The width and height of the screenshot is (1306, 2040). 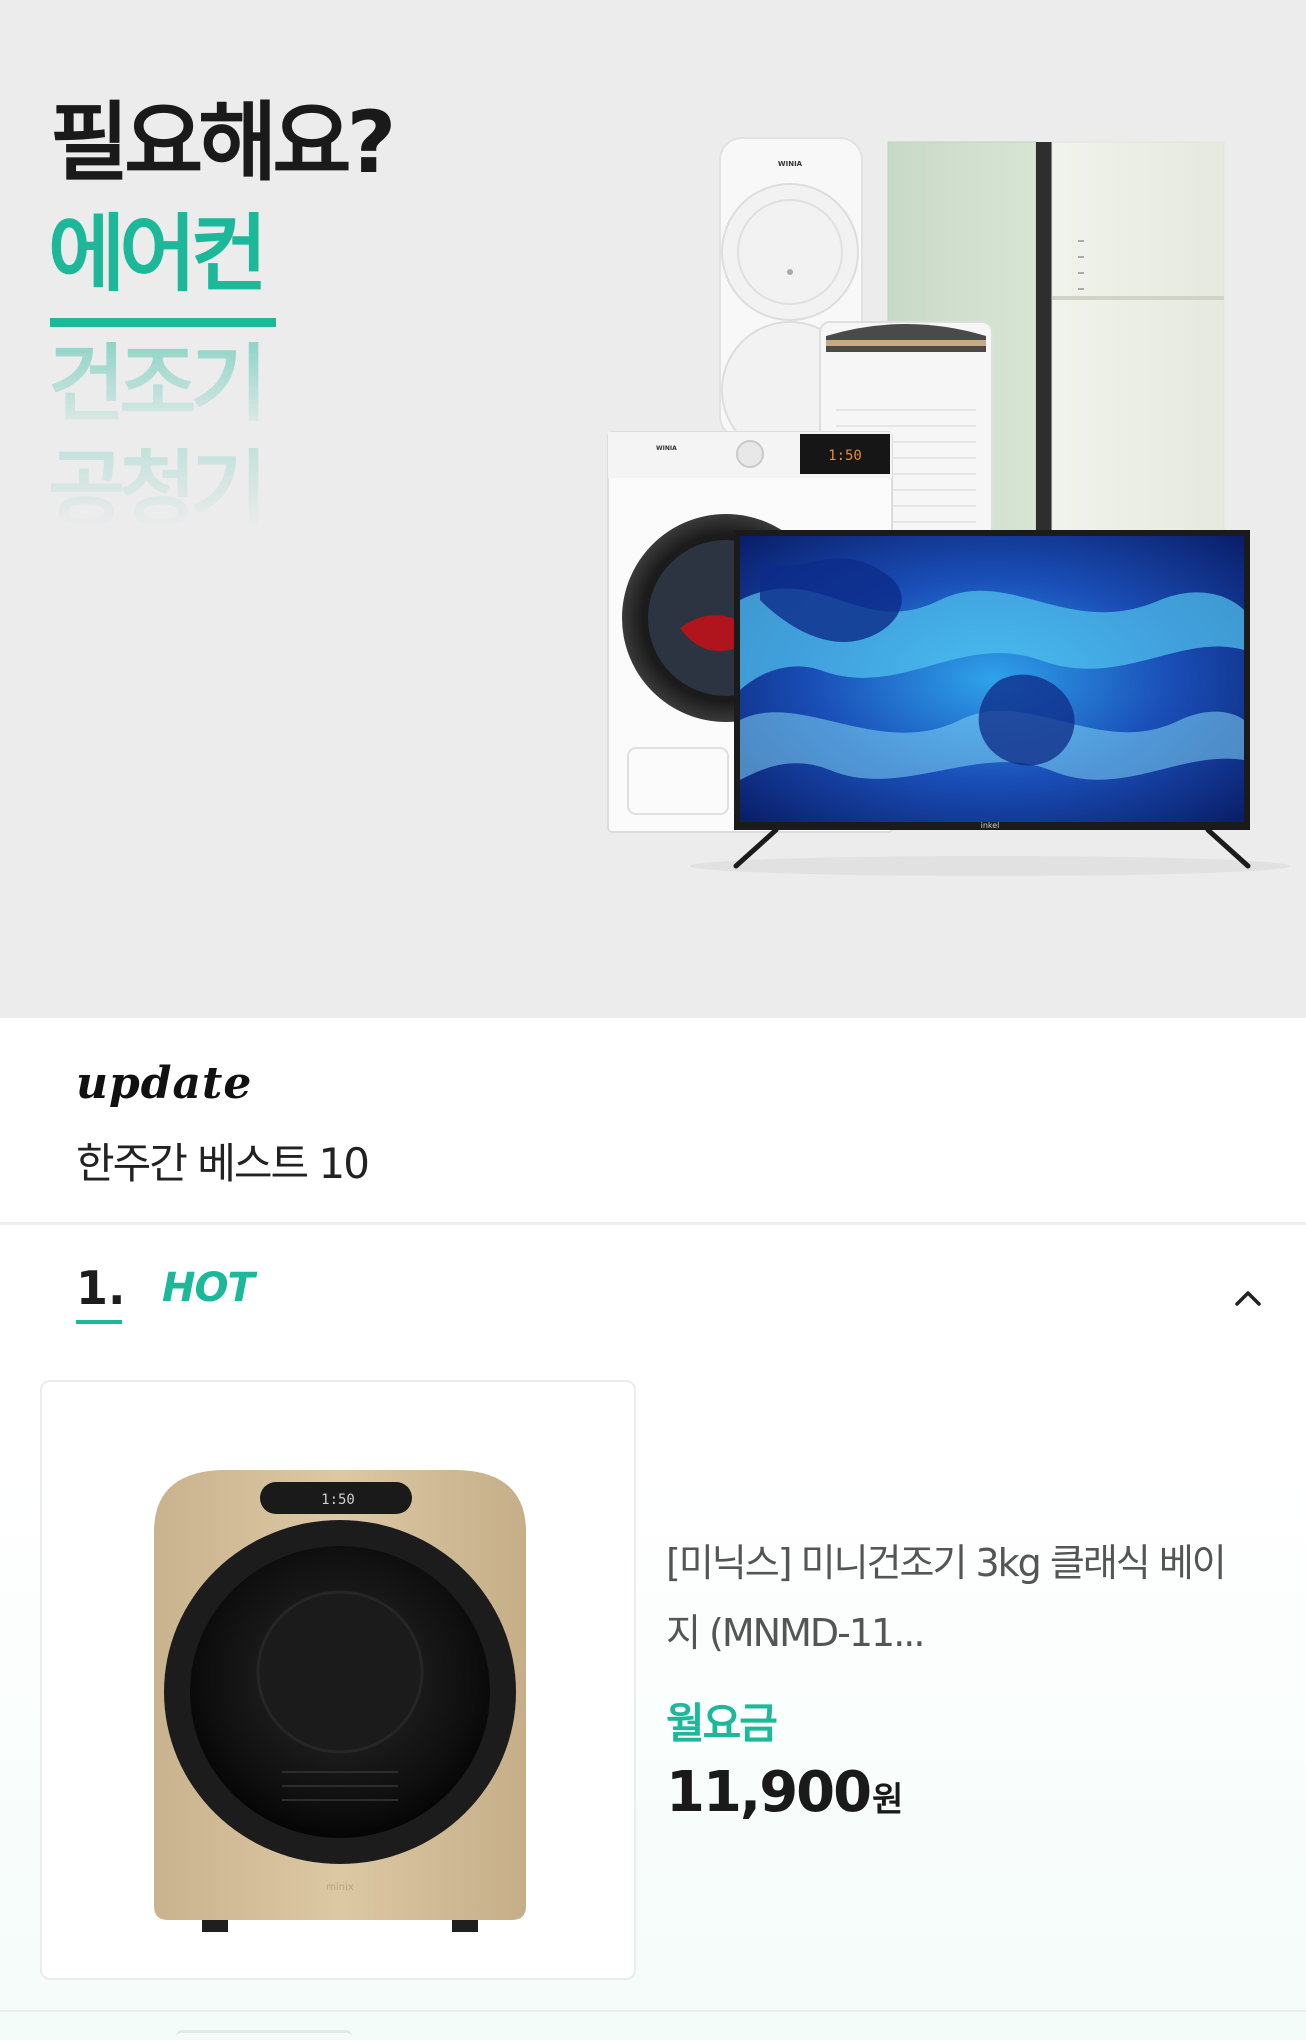 I want to click on product-image-card: 1:50 minix, so click(x=338, y=1680).